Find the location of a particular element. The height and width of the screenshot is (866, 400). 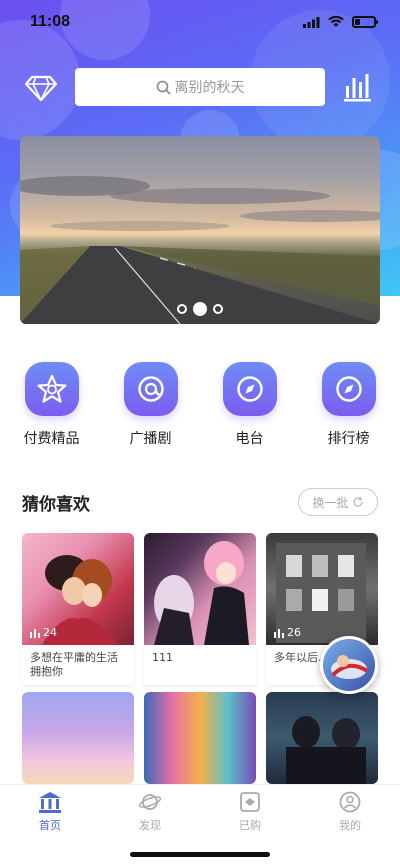

home-indicator is located at coordinates (200, 854).